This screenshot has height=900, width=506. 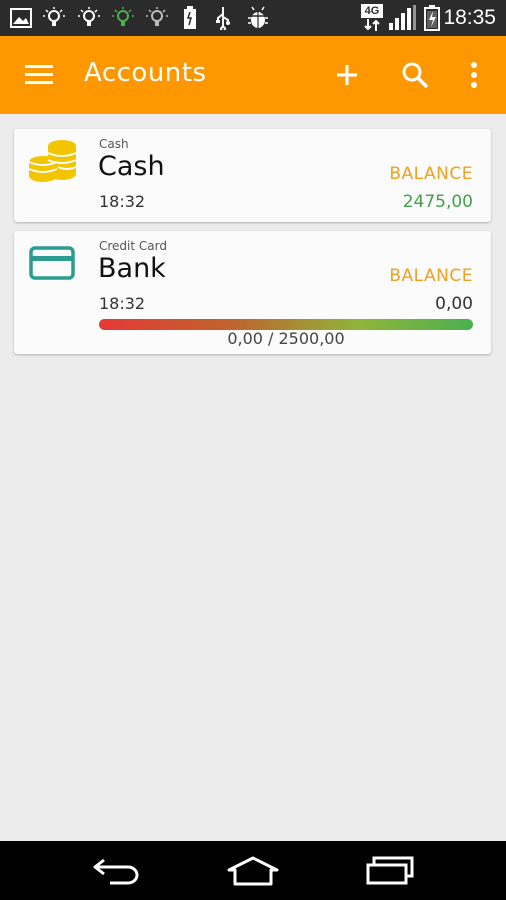 I want to click on navigation-bar, so click(x=253, y=870).